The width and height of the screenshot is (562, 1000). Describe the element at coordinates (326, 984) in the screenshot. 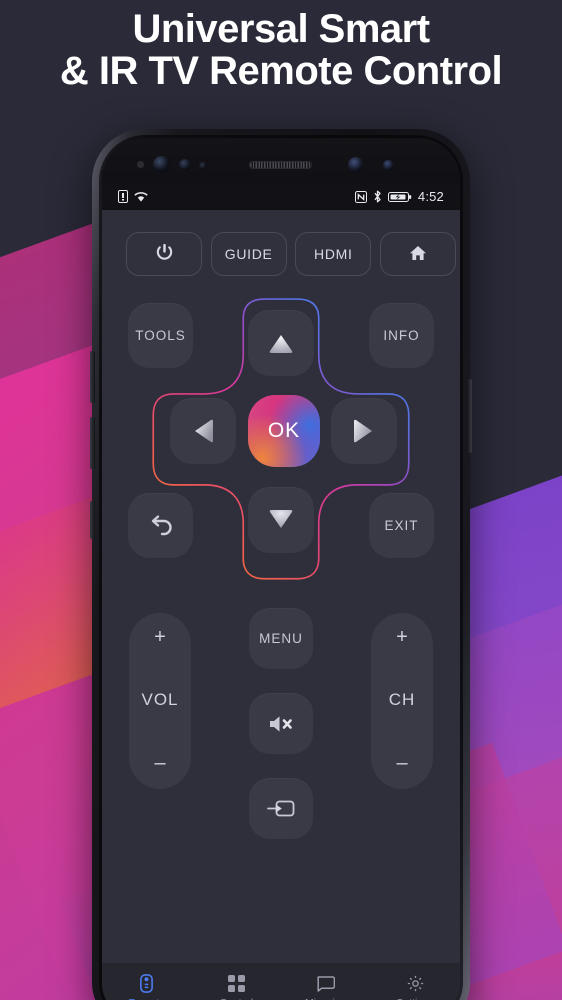

I see `screen-icon` at that location.